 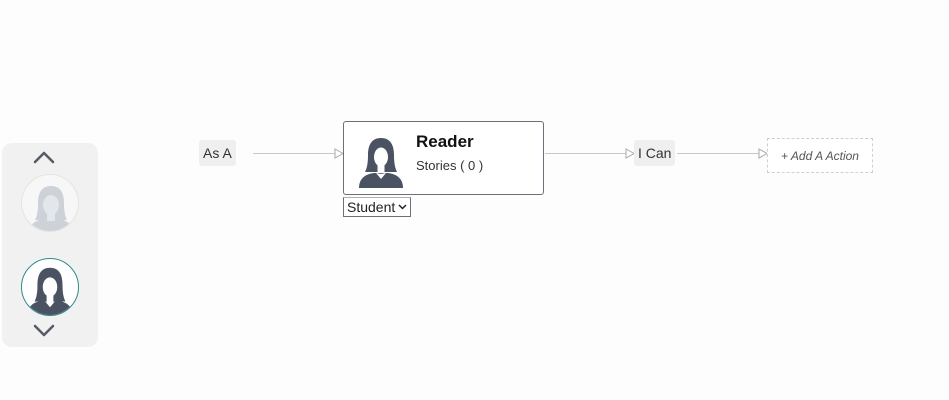 I want to click on role-select: Student, so click(x=377, y=207).